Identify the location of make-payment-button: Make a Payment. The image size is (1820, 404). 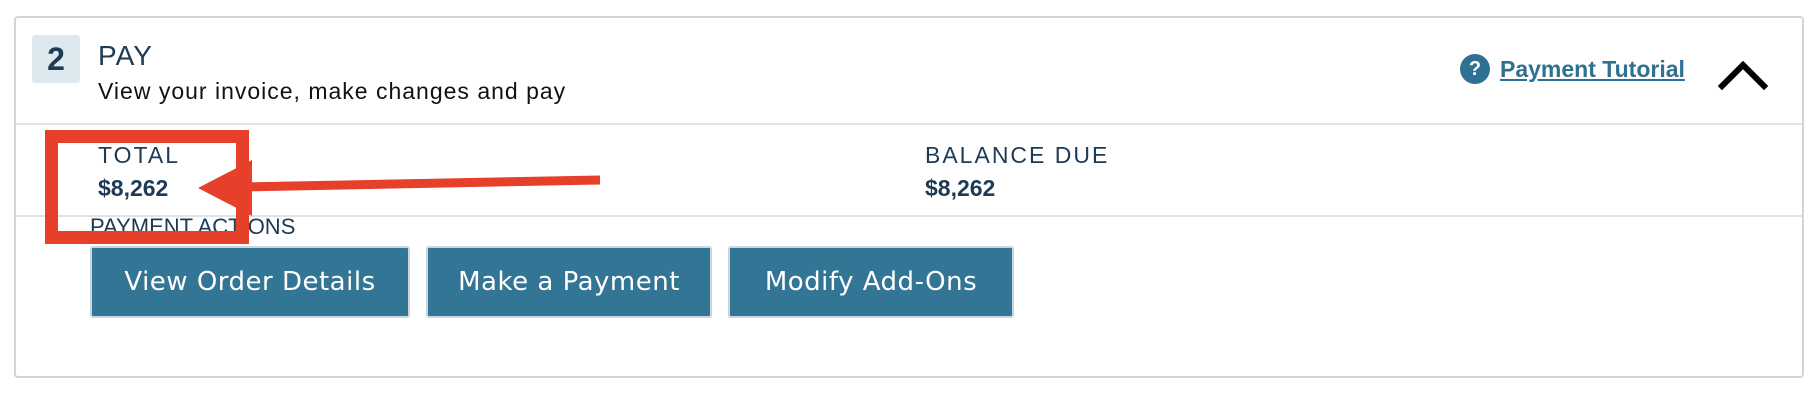
(569, 282).